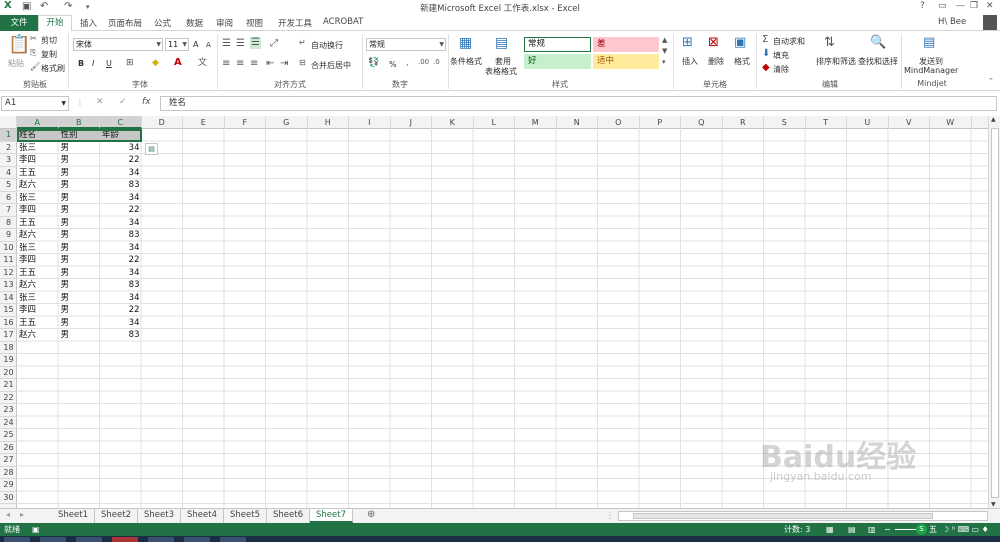 Image resolution: width=1000 pixels, height=542 pixels. I want to click on column-header-d: D, so click(162, 122).